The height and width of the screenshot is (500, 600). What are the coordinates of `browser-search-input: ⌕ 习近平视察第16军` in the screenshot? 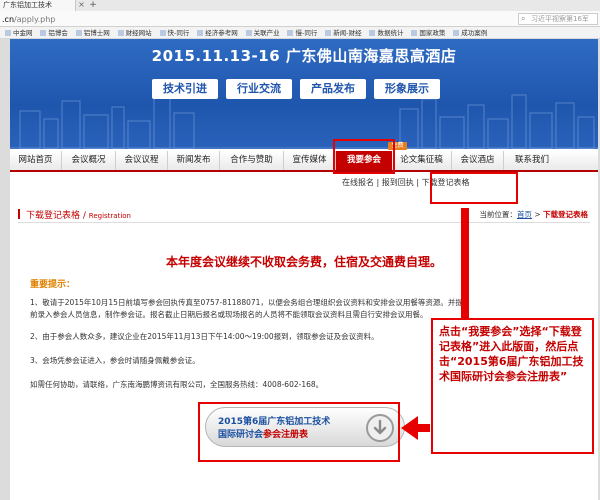 It's located at (558, 19).